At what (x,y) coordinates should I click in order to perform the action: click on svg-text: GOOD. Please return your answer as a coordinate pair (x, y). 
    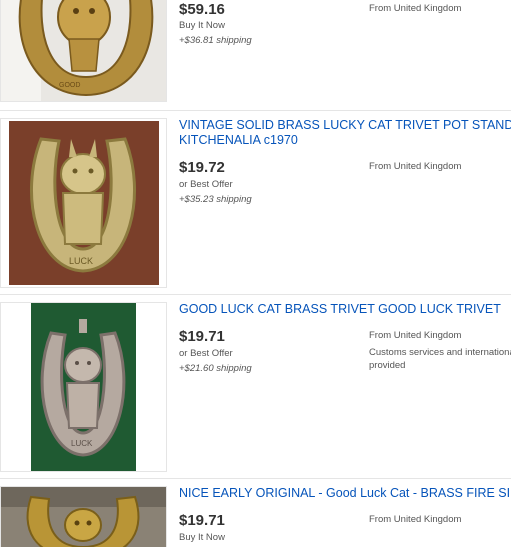
    Looking at the image, I should click on (69, 85).